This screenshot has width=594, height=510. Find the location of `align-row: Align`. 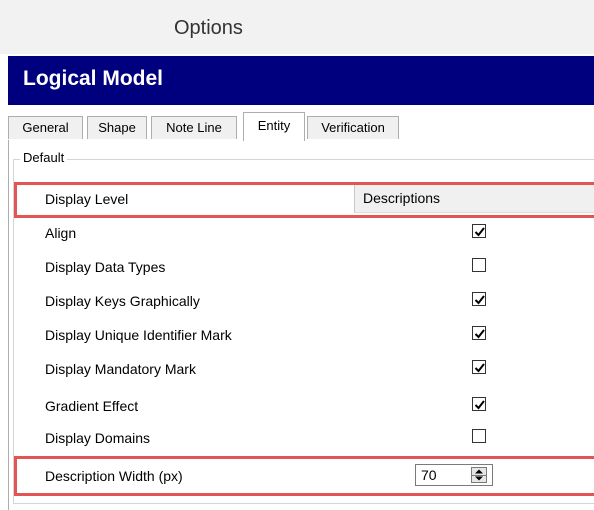

align-row: Align is located at coordinates (304, 233).